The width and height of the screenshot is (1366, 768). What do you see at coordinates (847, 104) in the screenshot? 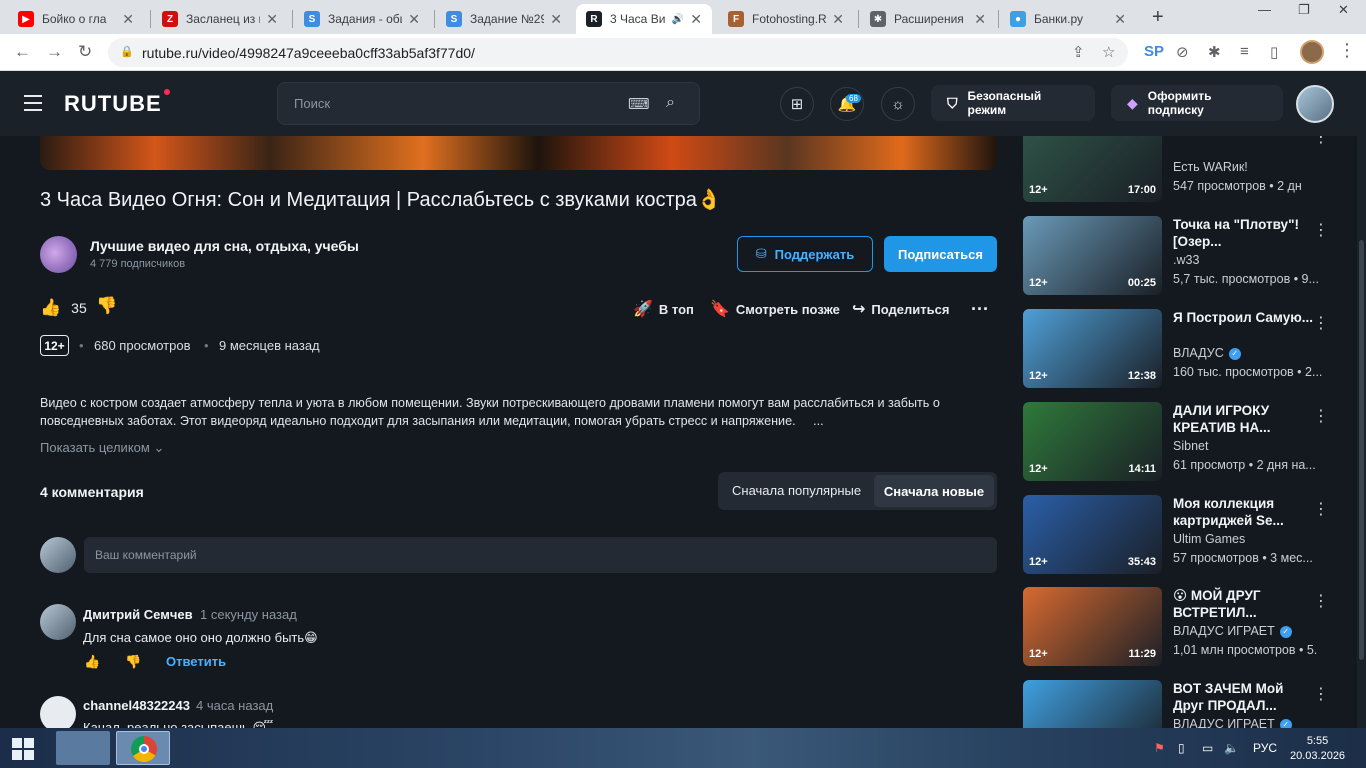
I see `notifications-bell-icon: 🔔` at bounding box center [847, 104].